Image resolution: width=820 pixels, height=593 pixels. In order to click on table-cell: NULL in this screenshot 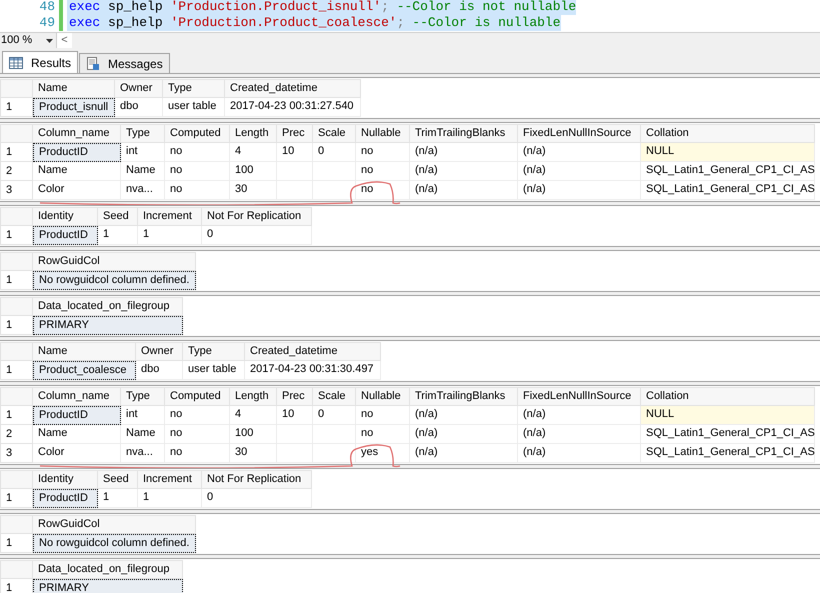, I will do `click(728, 415)`.